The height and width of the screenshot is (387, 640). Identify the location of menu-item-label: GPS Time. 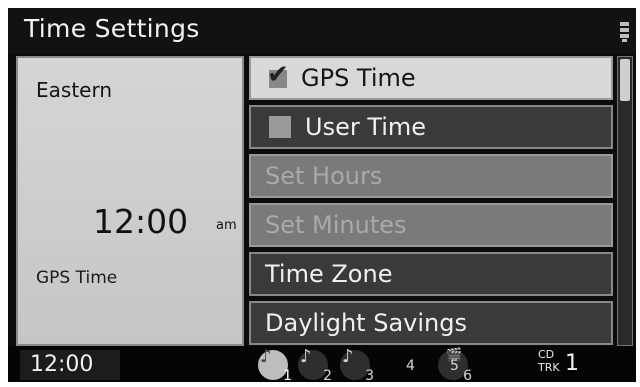
(358, 78).